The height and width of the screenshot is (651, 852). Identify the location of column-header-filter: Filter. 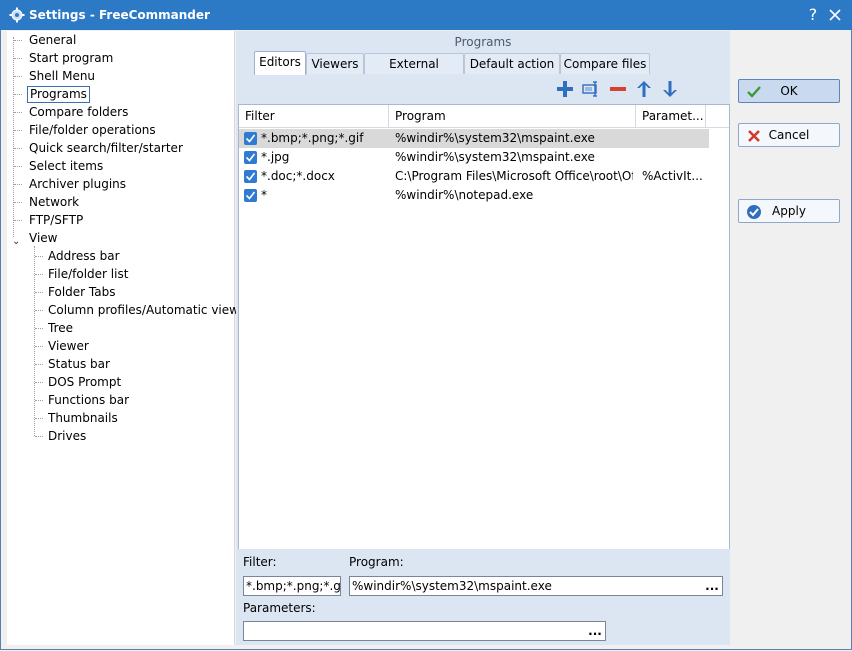
(314, 116).